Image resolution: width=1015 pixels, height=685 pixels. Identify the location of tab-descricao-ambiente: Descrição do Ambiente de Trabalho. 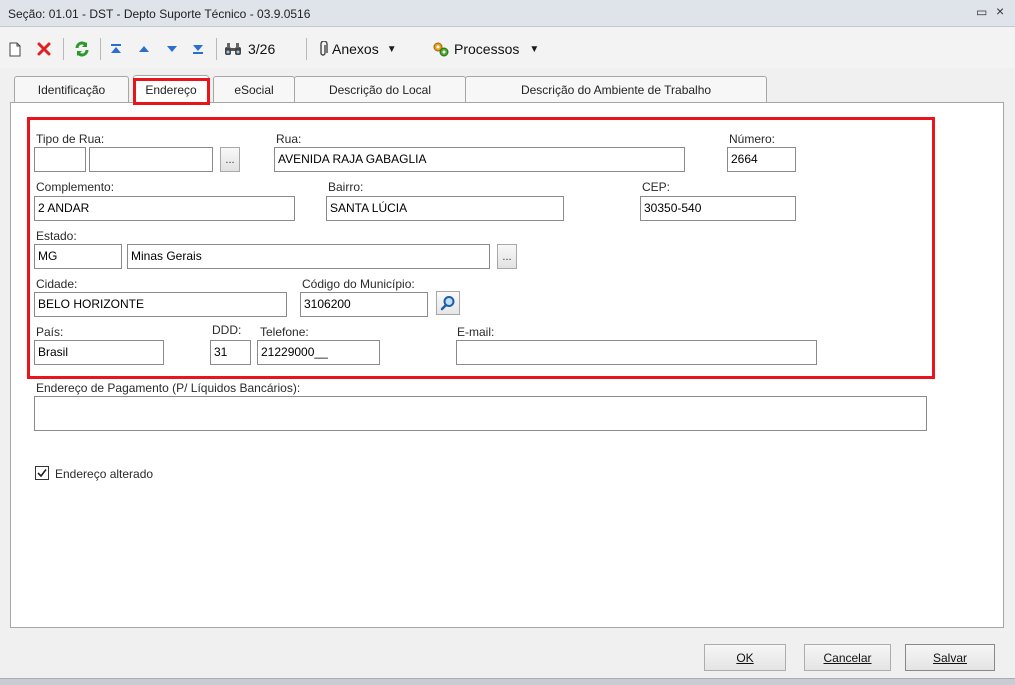
(616, 89).